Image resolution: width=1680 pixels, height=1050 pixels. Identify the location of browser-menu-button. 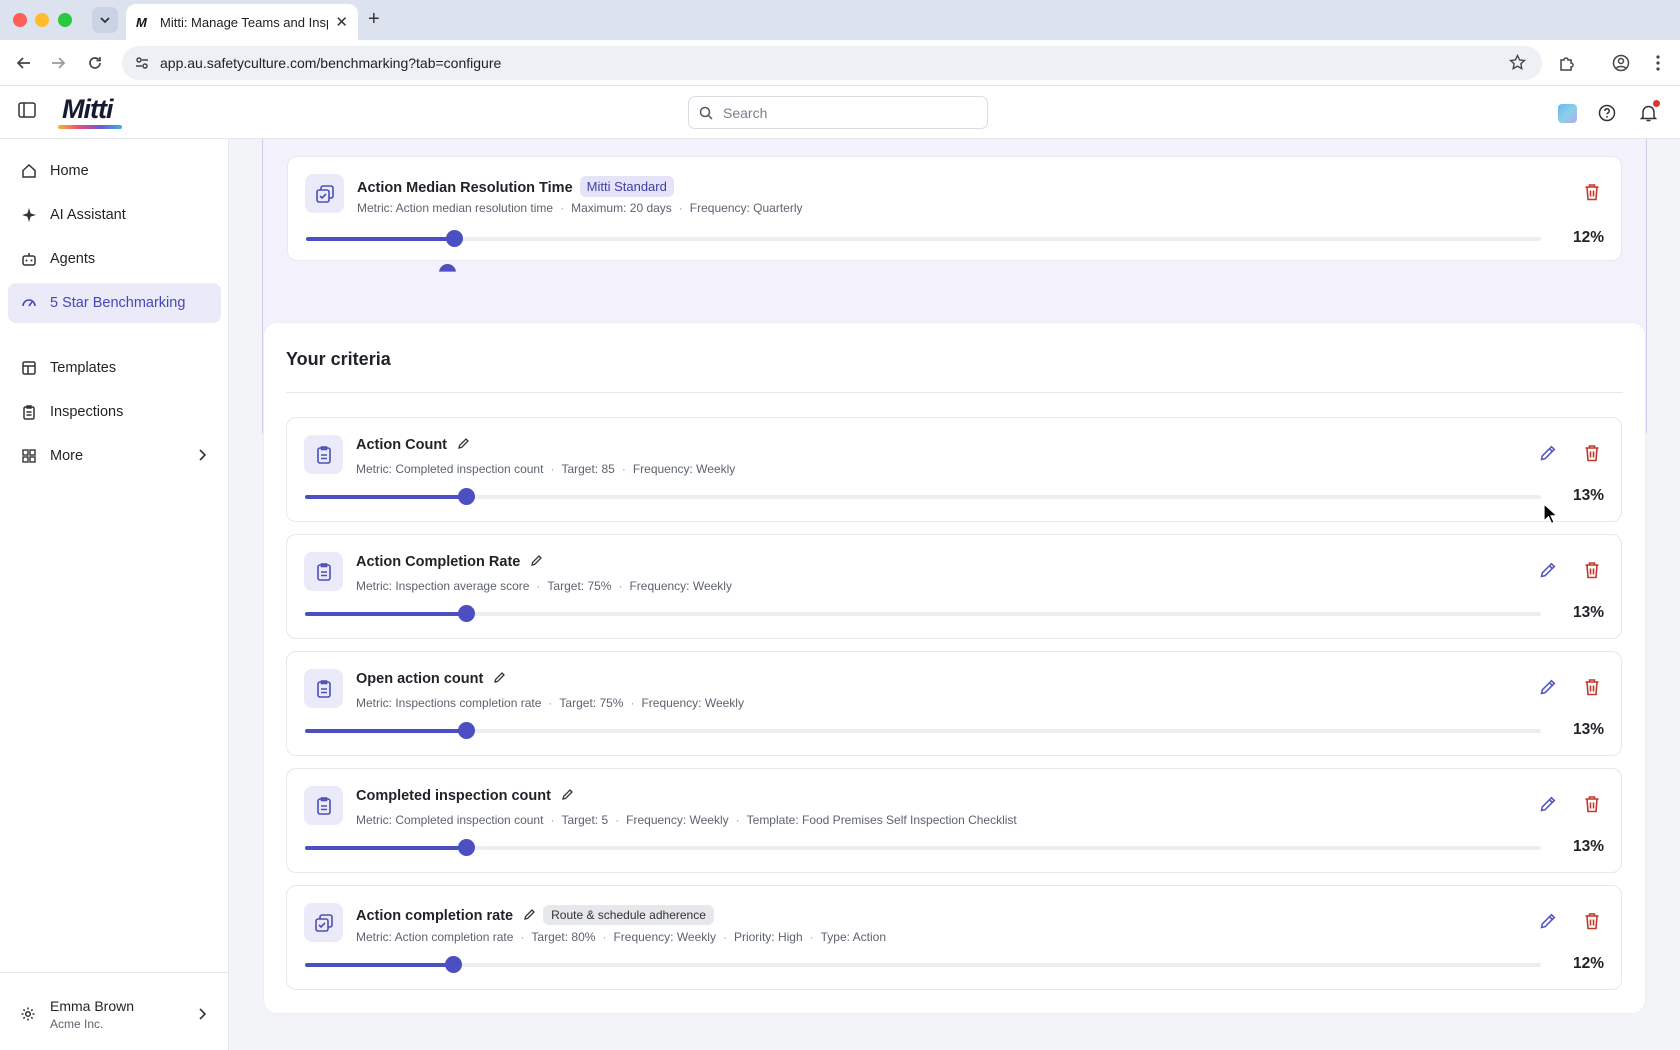
(1658, 63).